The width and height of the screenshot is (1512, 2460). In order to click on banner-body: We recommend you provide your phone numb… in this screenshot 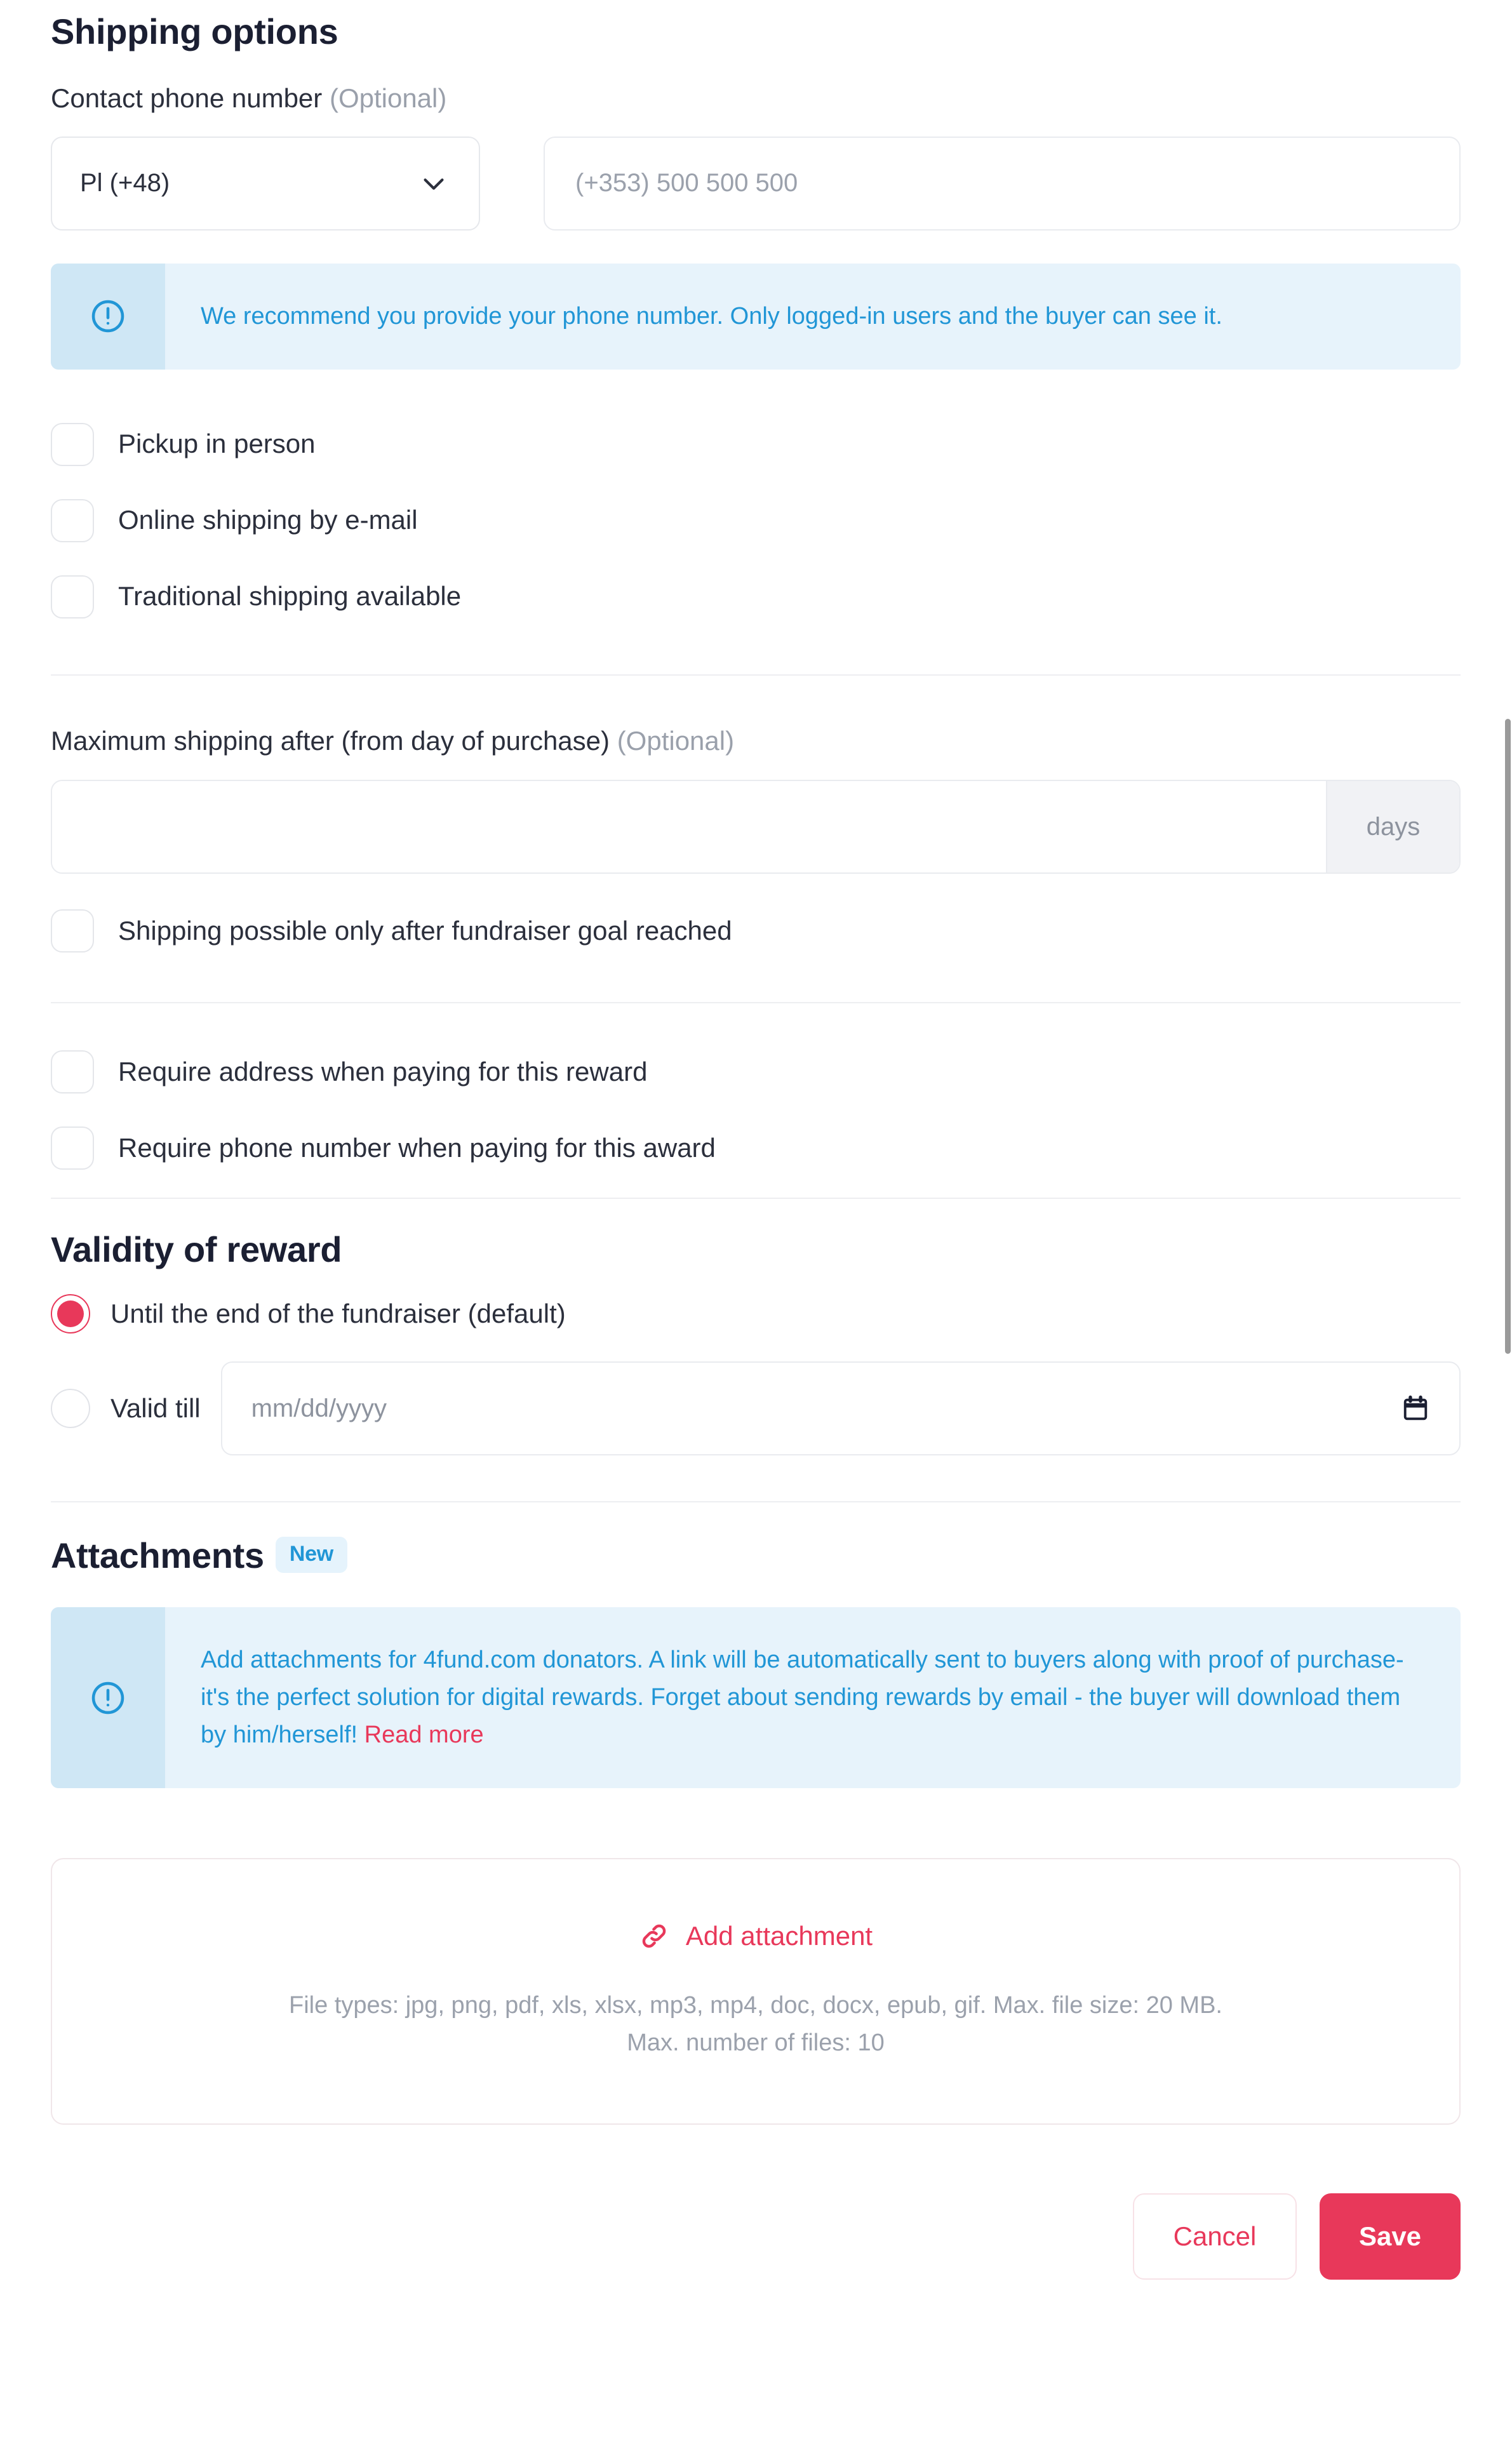, I will do `click(813, 317)`.